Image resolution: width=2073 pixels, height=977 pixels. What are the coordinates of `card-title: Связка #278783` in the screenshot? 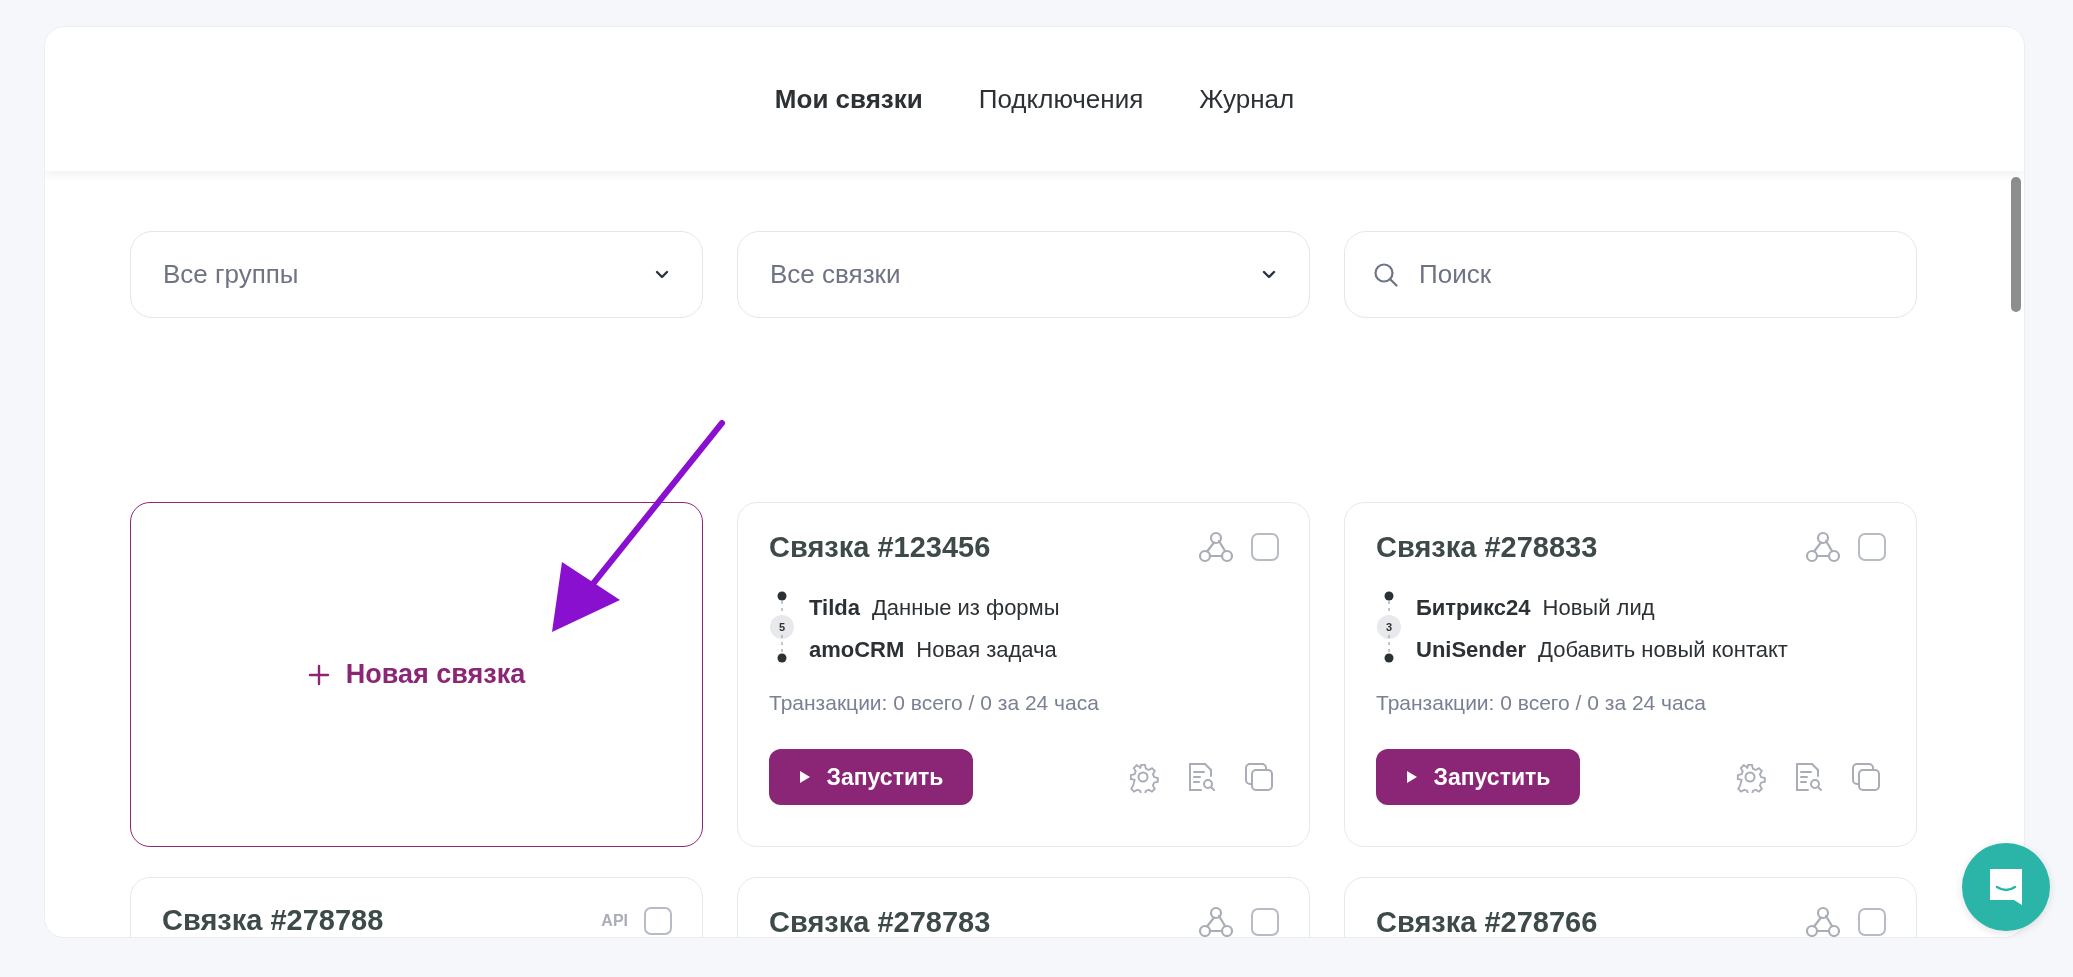 It's located at (880, 921).